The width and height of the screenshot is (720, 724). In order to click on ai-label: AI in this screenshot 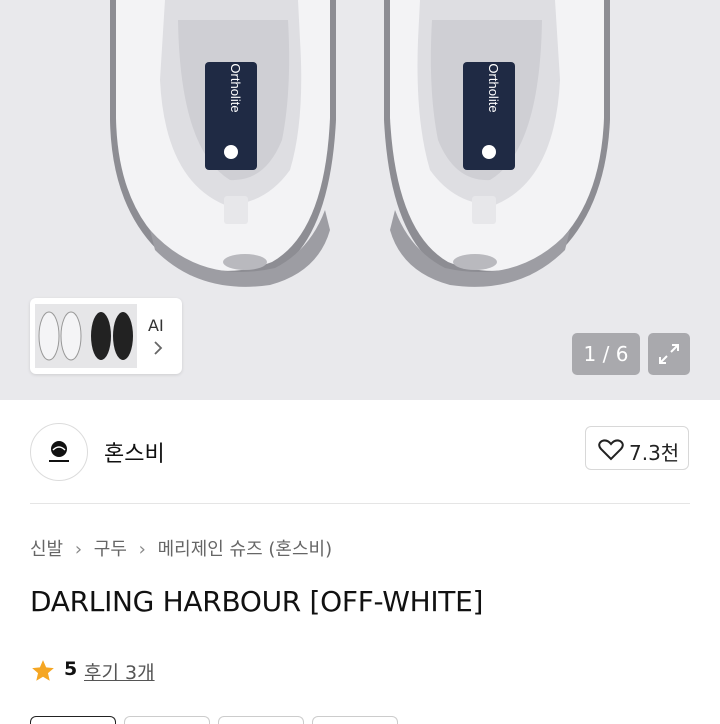, I will do `click(156, 325)`.